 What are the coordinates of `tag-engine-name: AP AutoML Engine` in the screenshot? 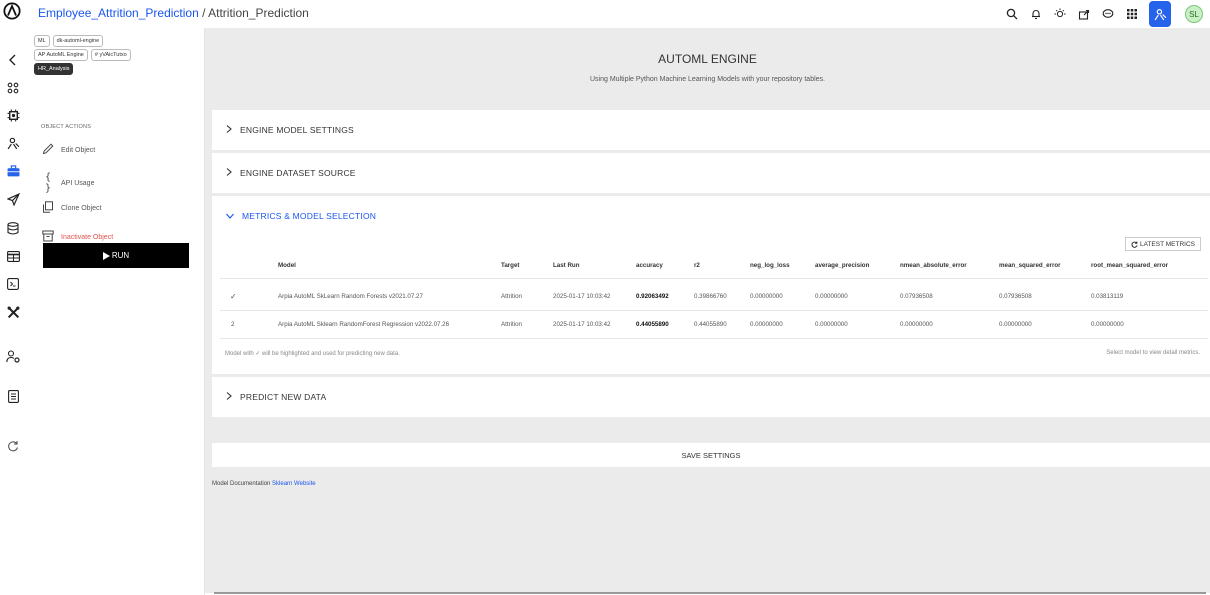 It's located at (61, 55).